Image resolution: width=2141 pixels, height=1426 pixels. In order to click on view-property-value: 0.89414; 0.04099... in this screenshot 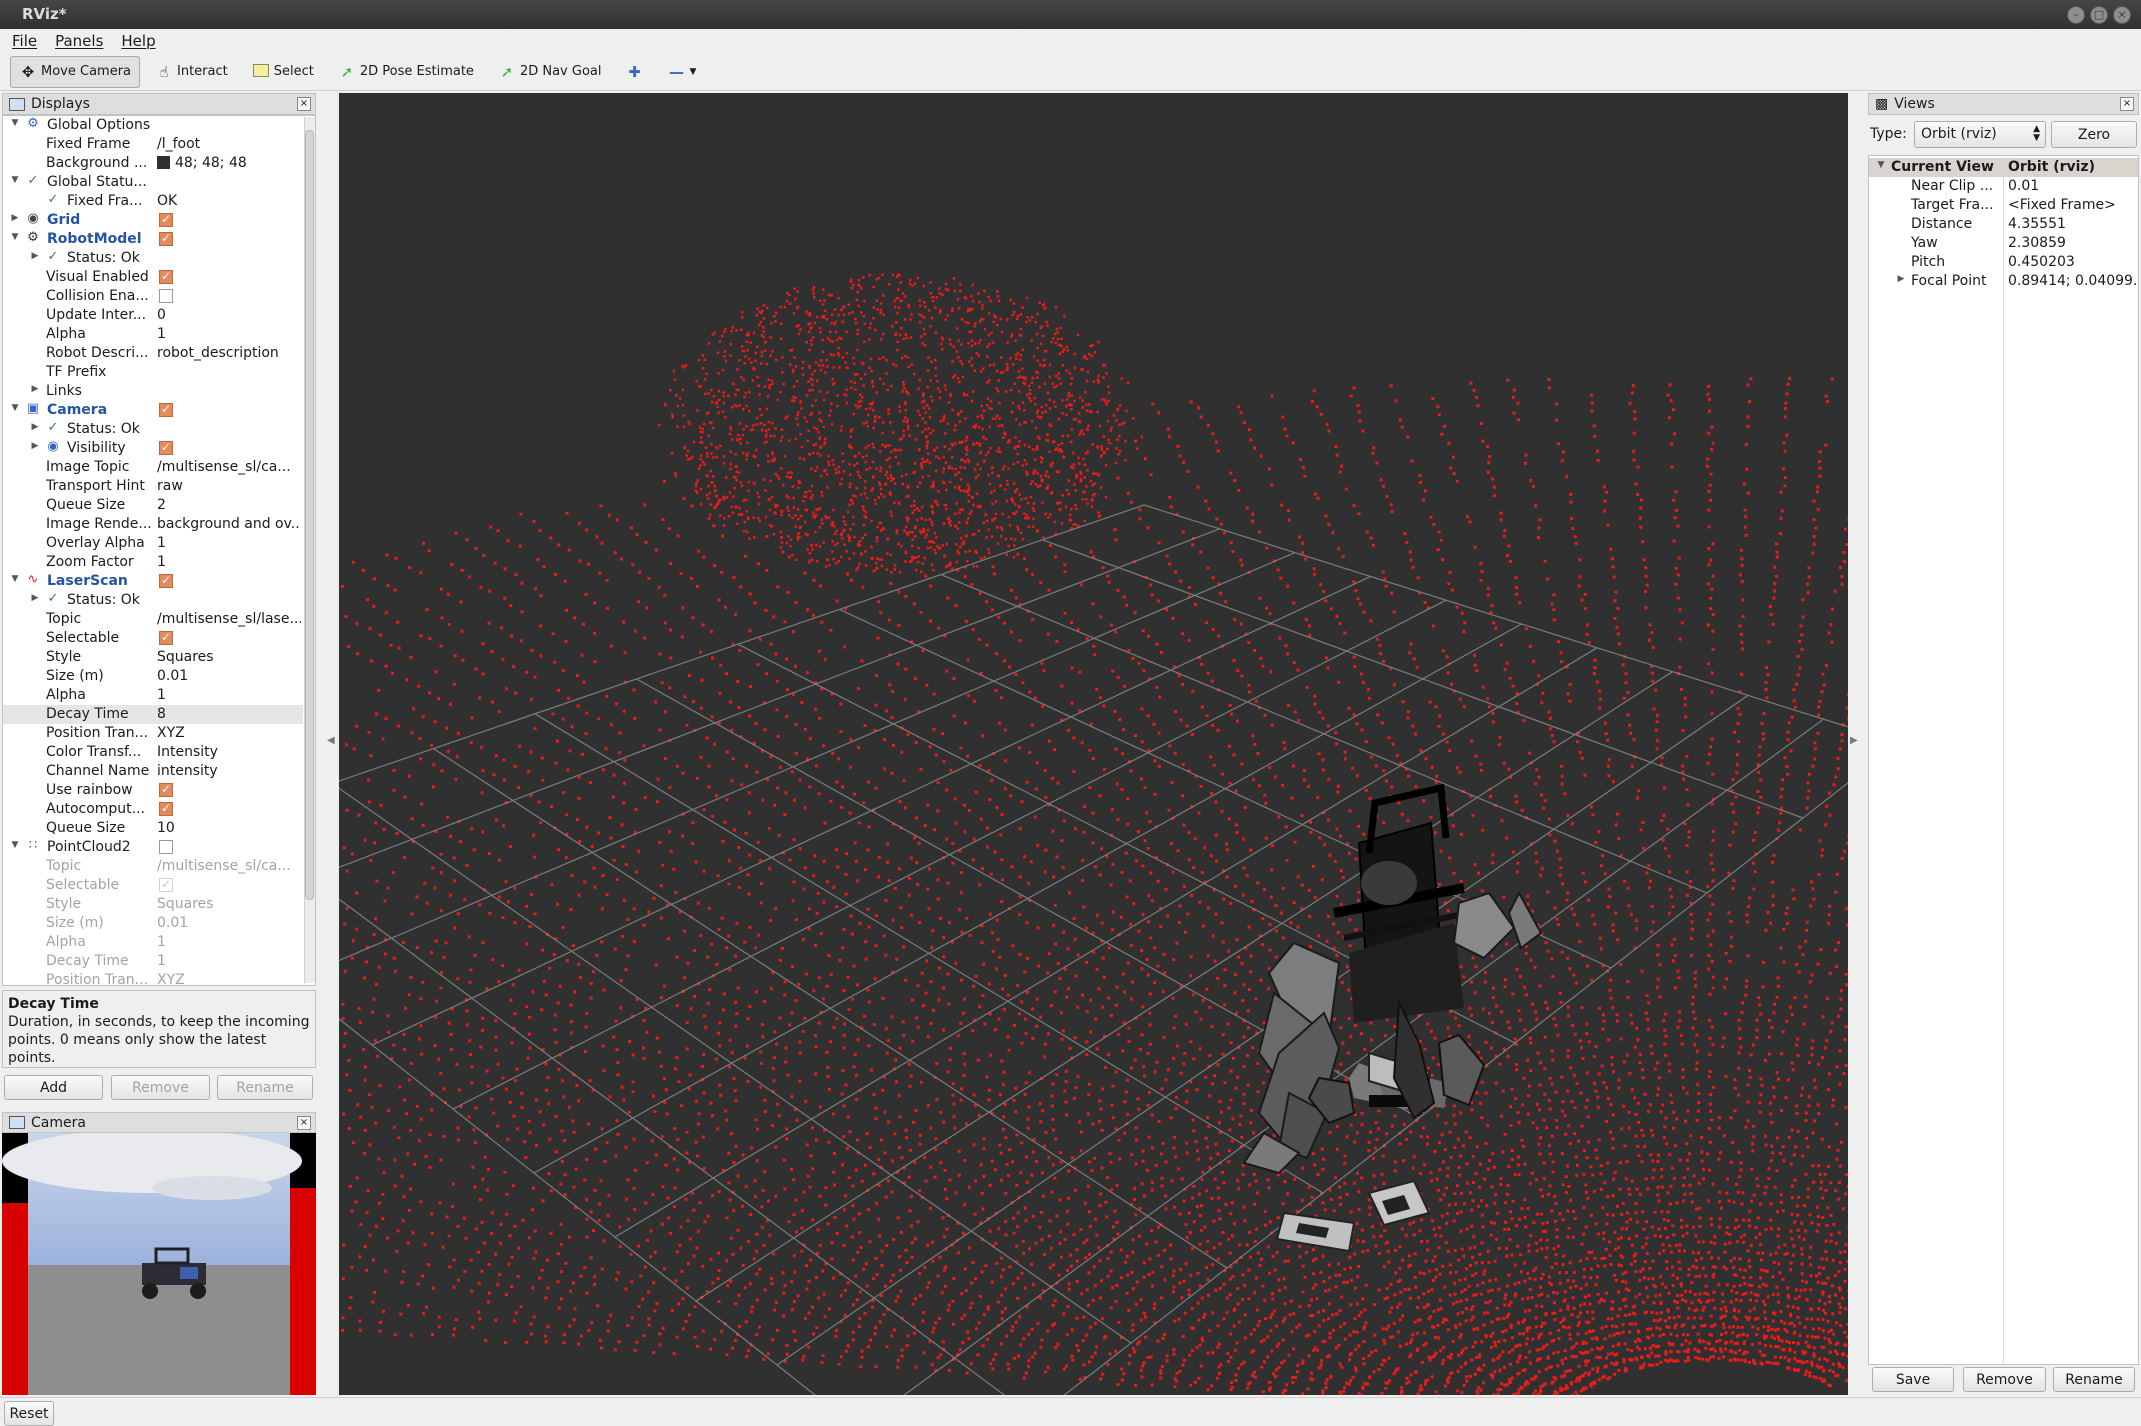, I will do `click(2072, 281)`.